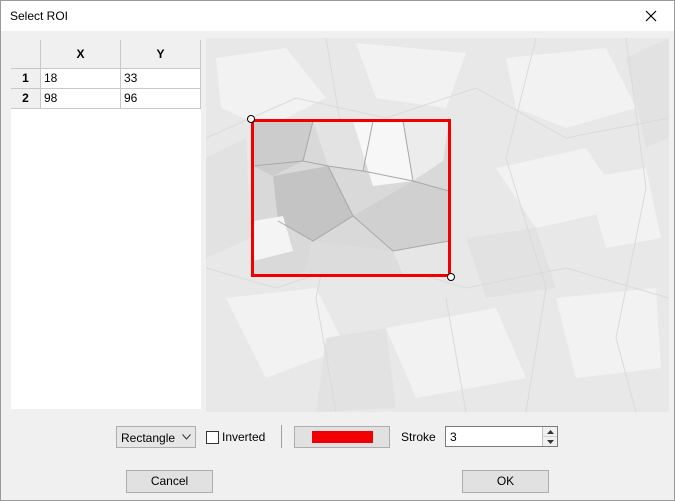  I want to click on ok-button: OK, so click(505, 481).